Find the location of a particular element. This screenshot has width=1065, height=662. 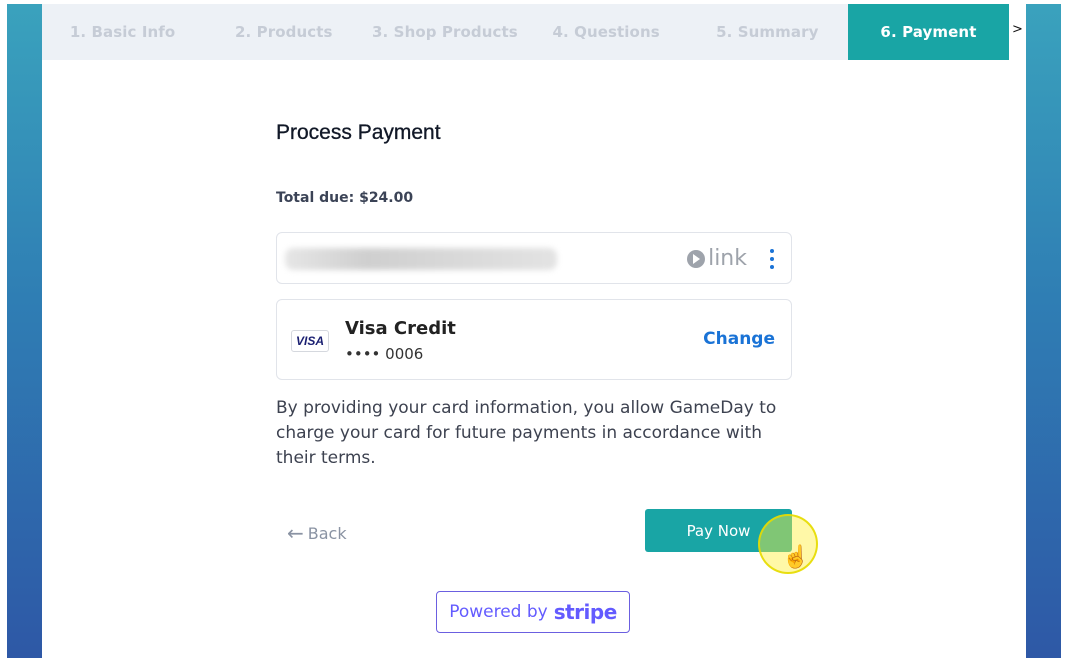

card-name: Visa Credit is located at coordinates (400, 328).